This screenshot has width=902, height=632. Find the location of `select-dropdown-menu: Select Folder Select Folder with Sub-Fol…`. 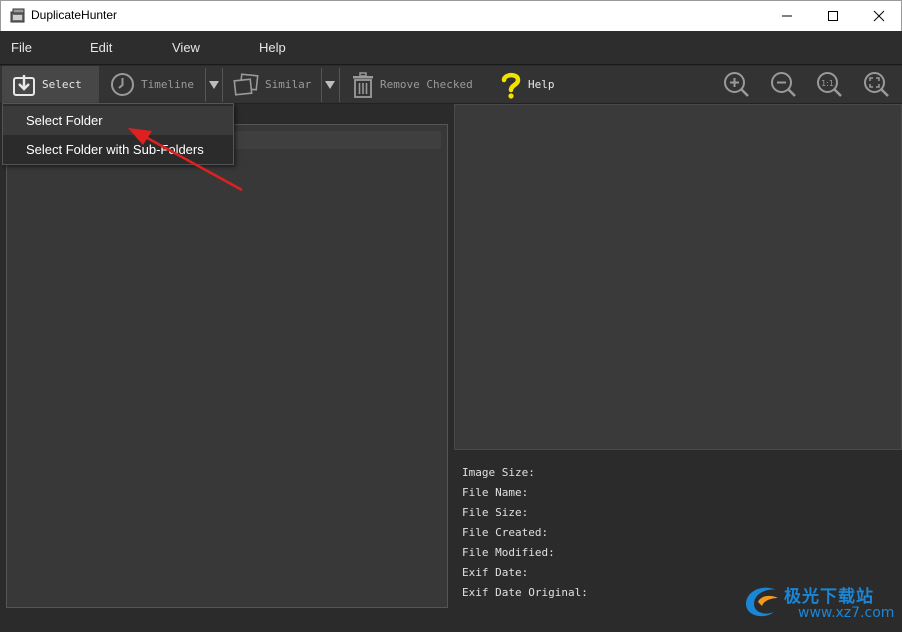

select-dropdown-menu: Select Folder Select Folder with Sub-Fol… is located at coordinates (118, 134).